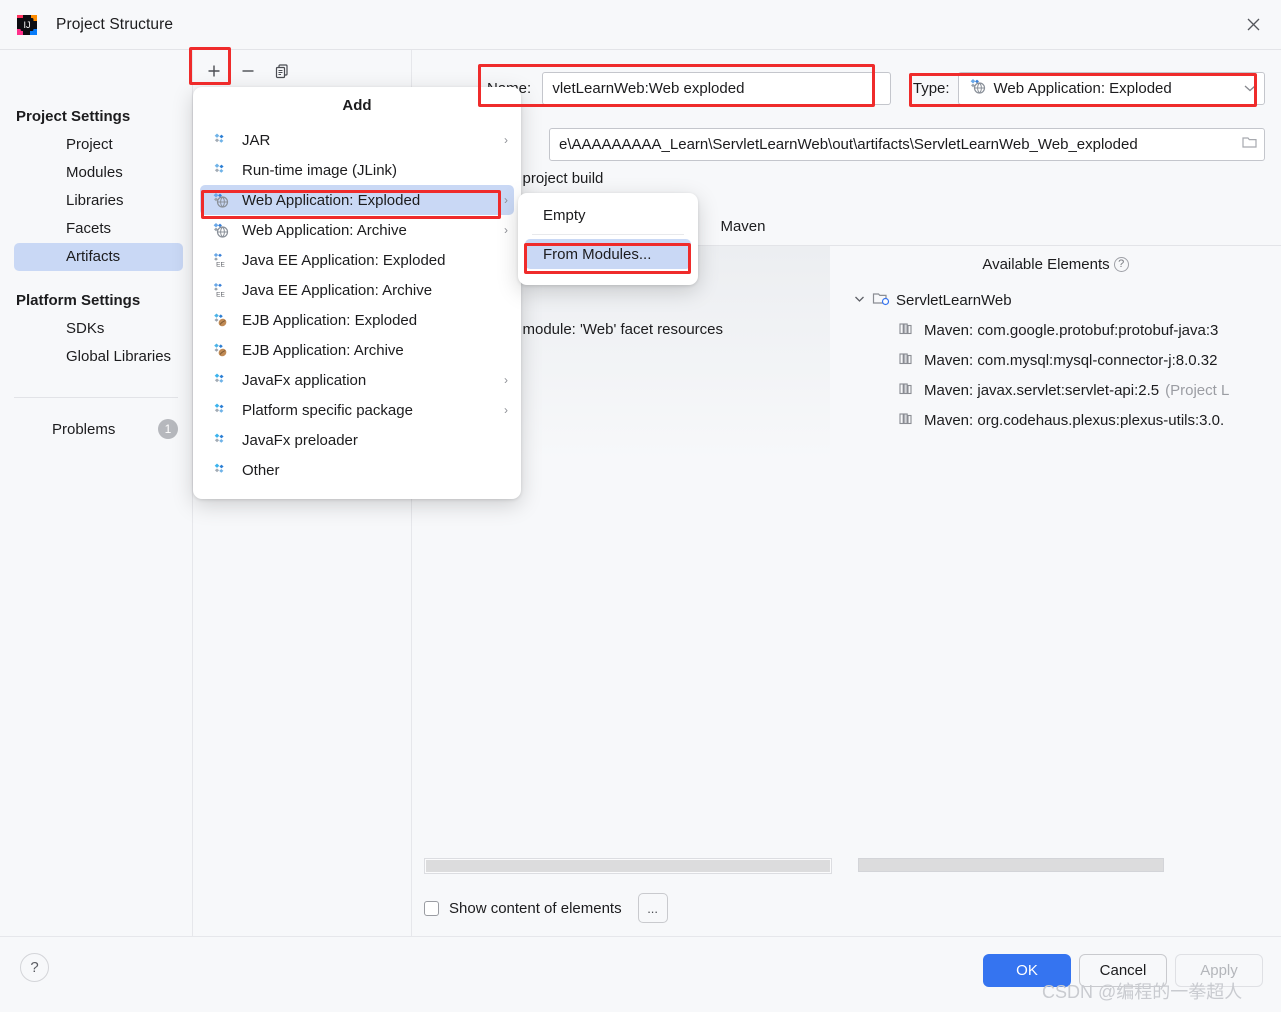 This screenshot has height=1012, width=1281. I want to click on add-menu-title: Add, so click(357, 105).